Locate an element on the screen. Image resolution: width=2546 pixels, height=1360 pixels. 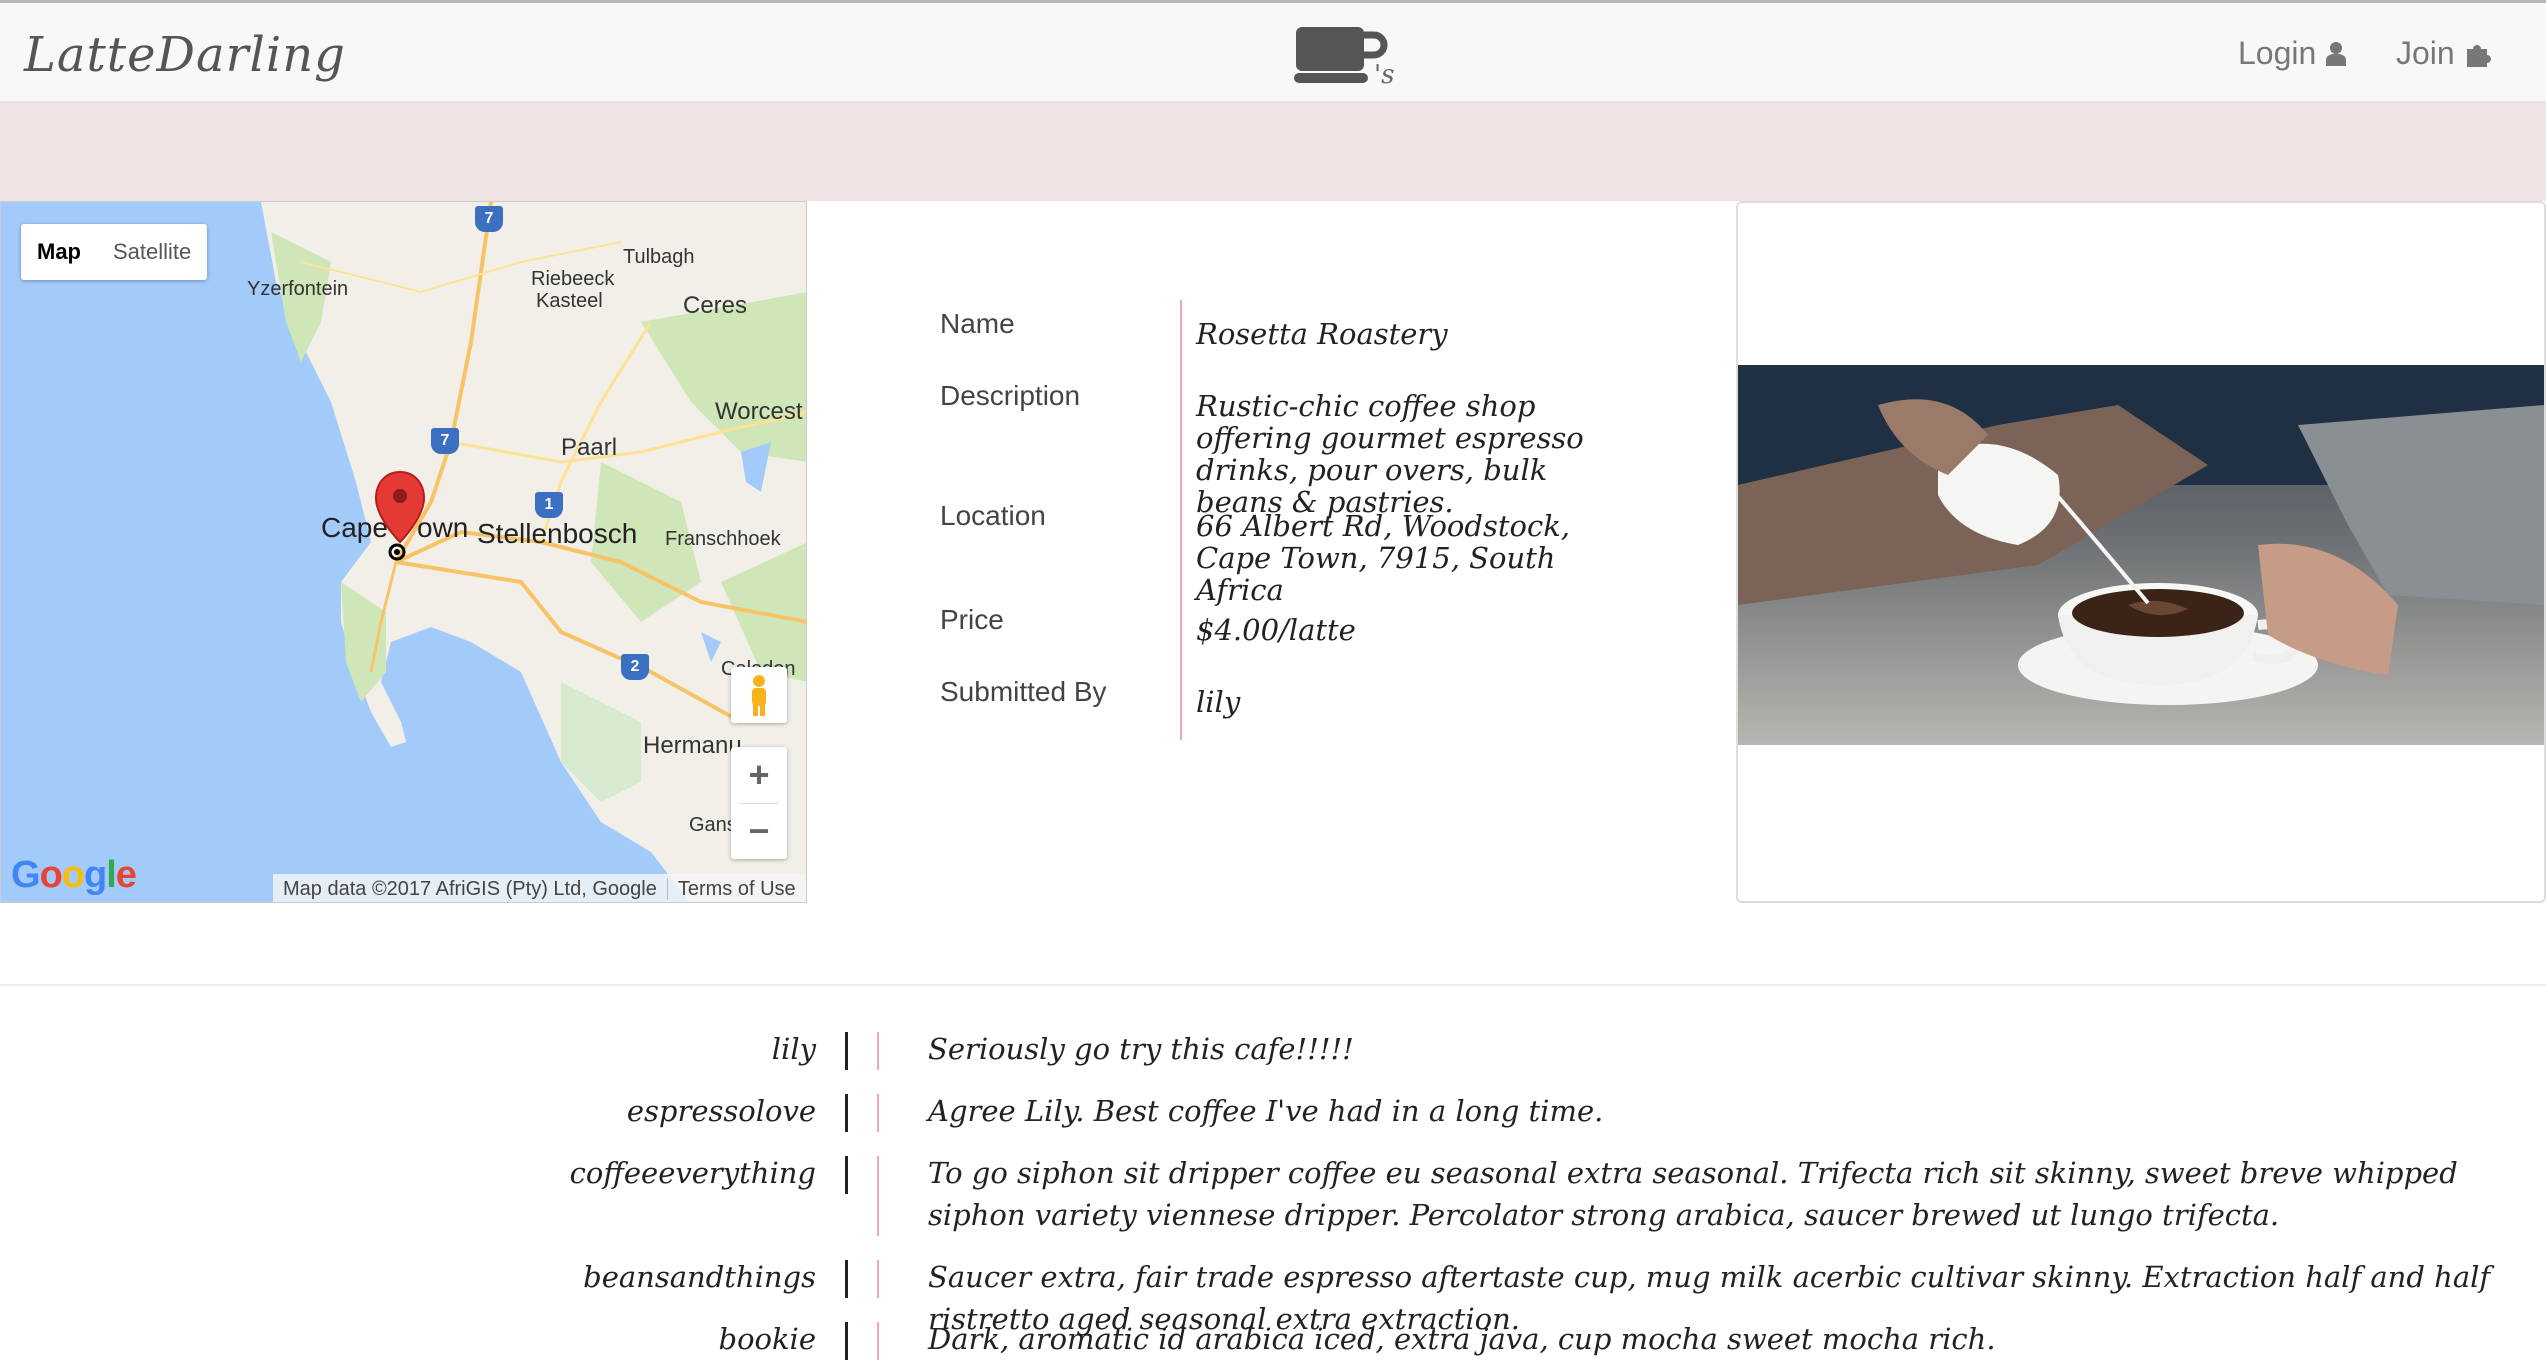
route-shield: 1 is located at coordinates (549, 505).